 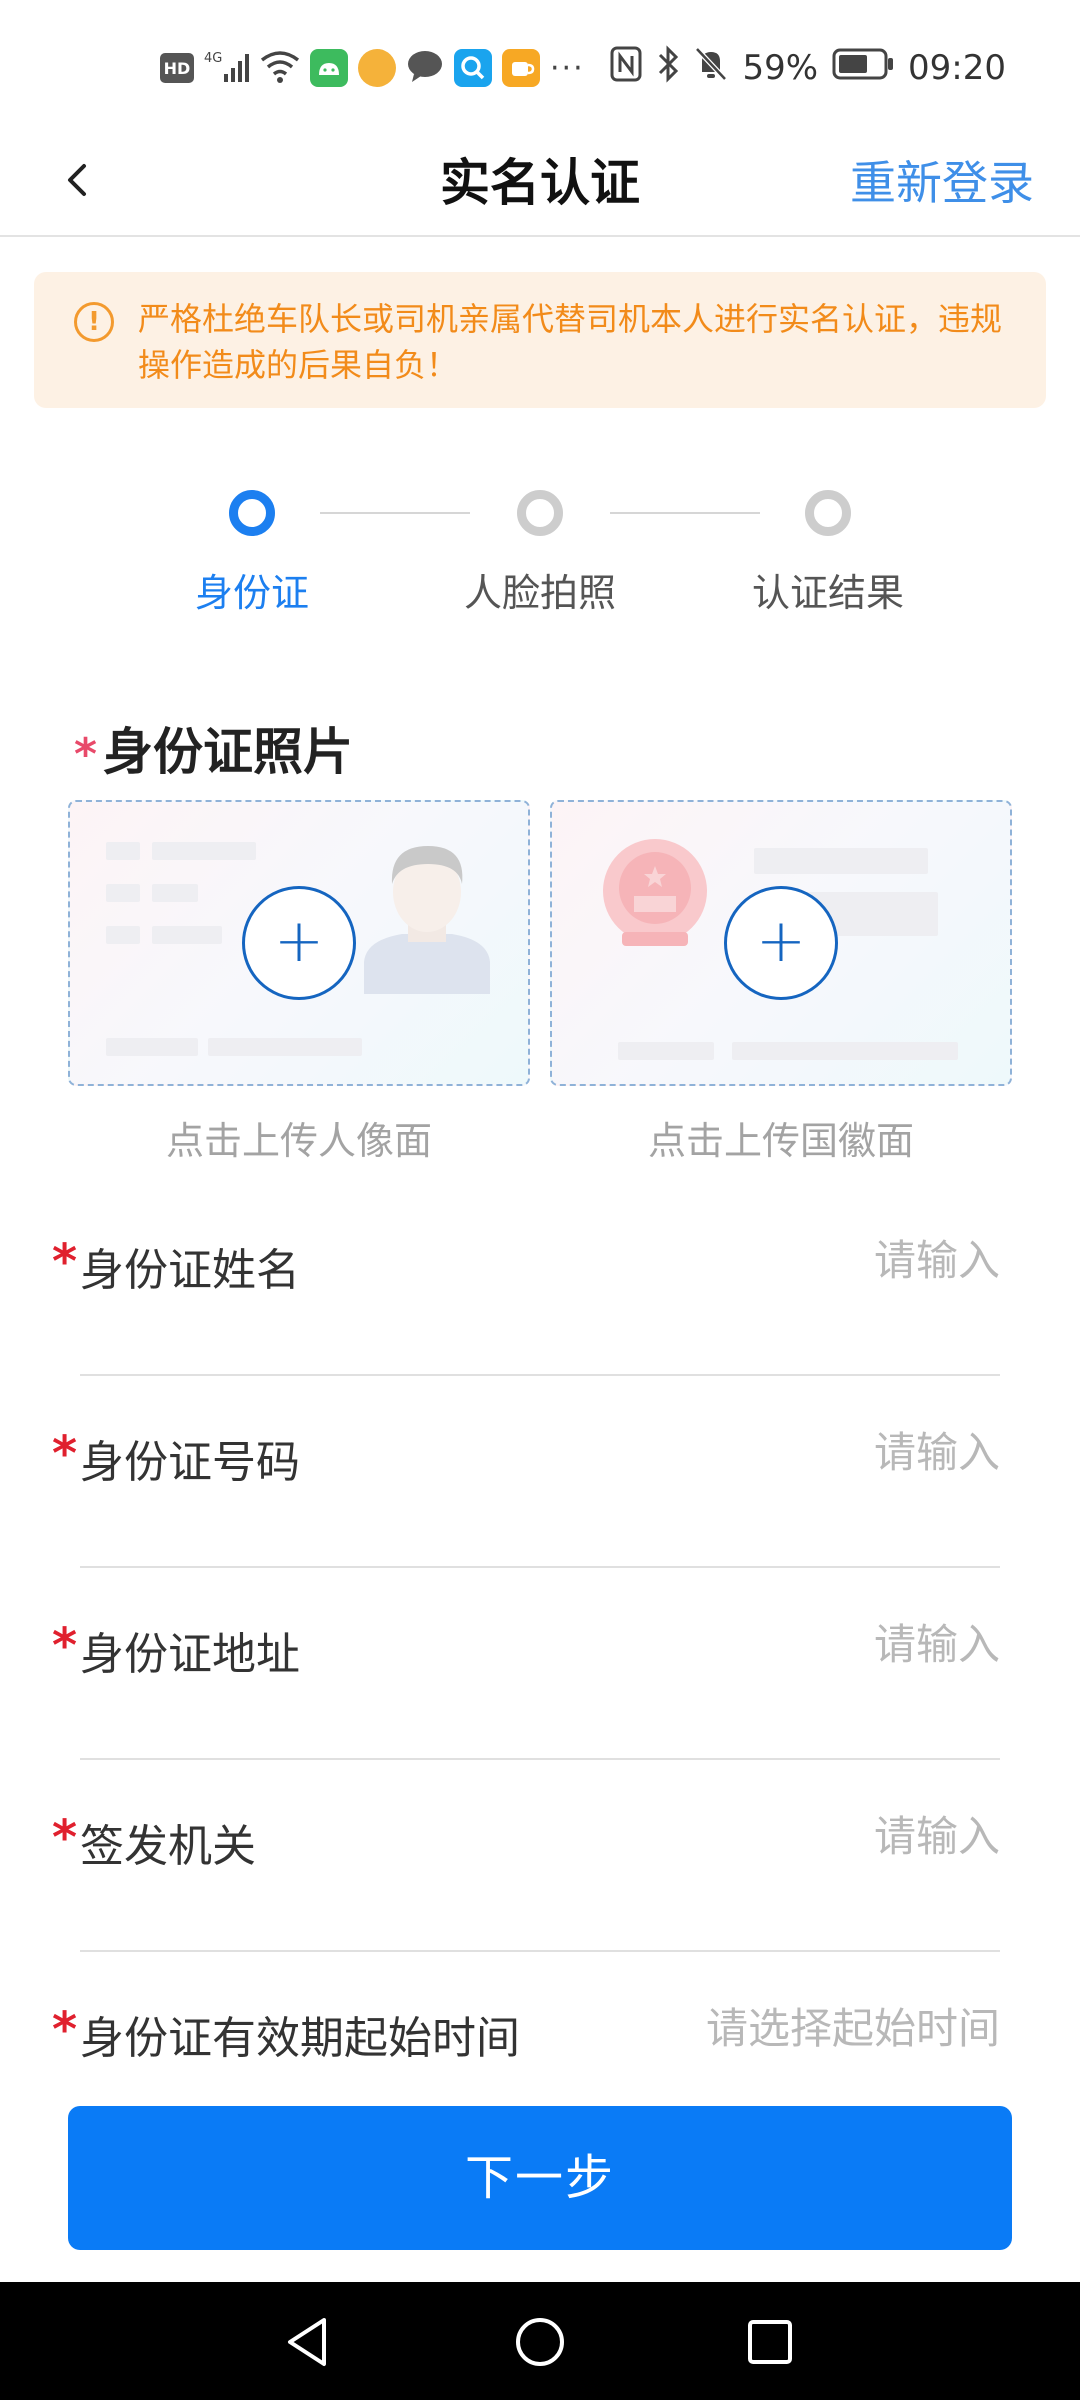 What do you see at coordinates (790, 1260) in the screenshot?
I see `id-name-input` at bounding box center [790, 1260].